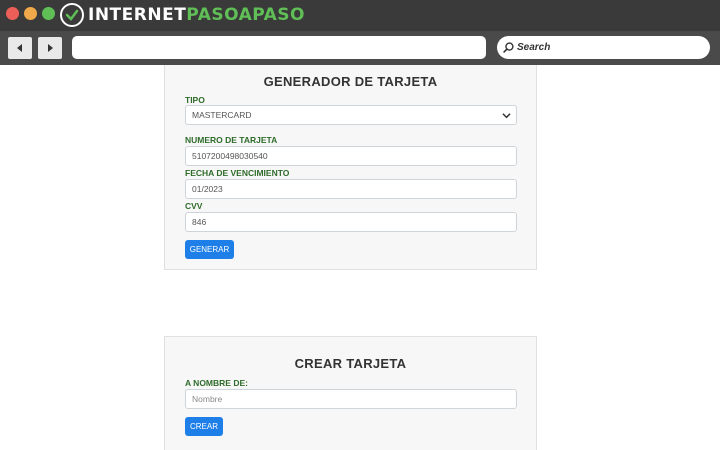 The width and height of the screenshot is (720, 450). I want to click on site-logo: INTERNET PASOAPASO, so click(182, 15).